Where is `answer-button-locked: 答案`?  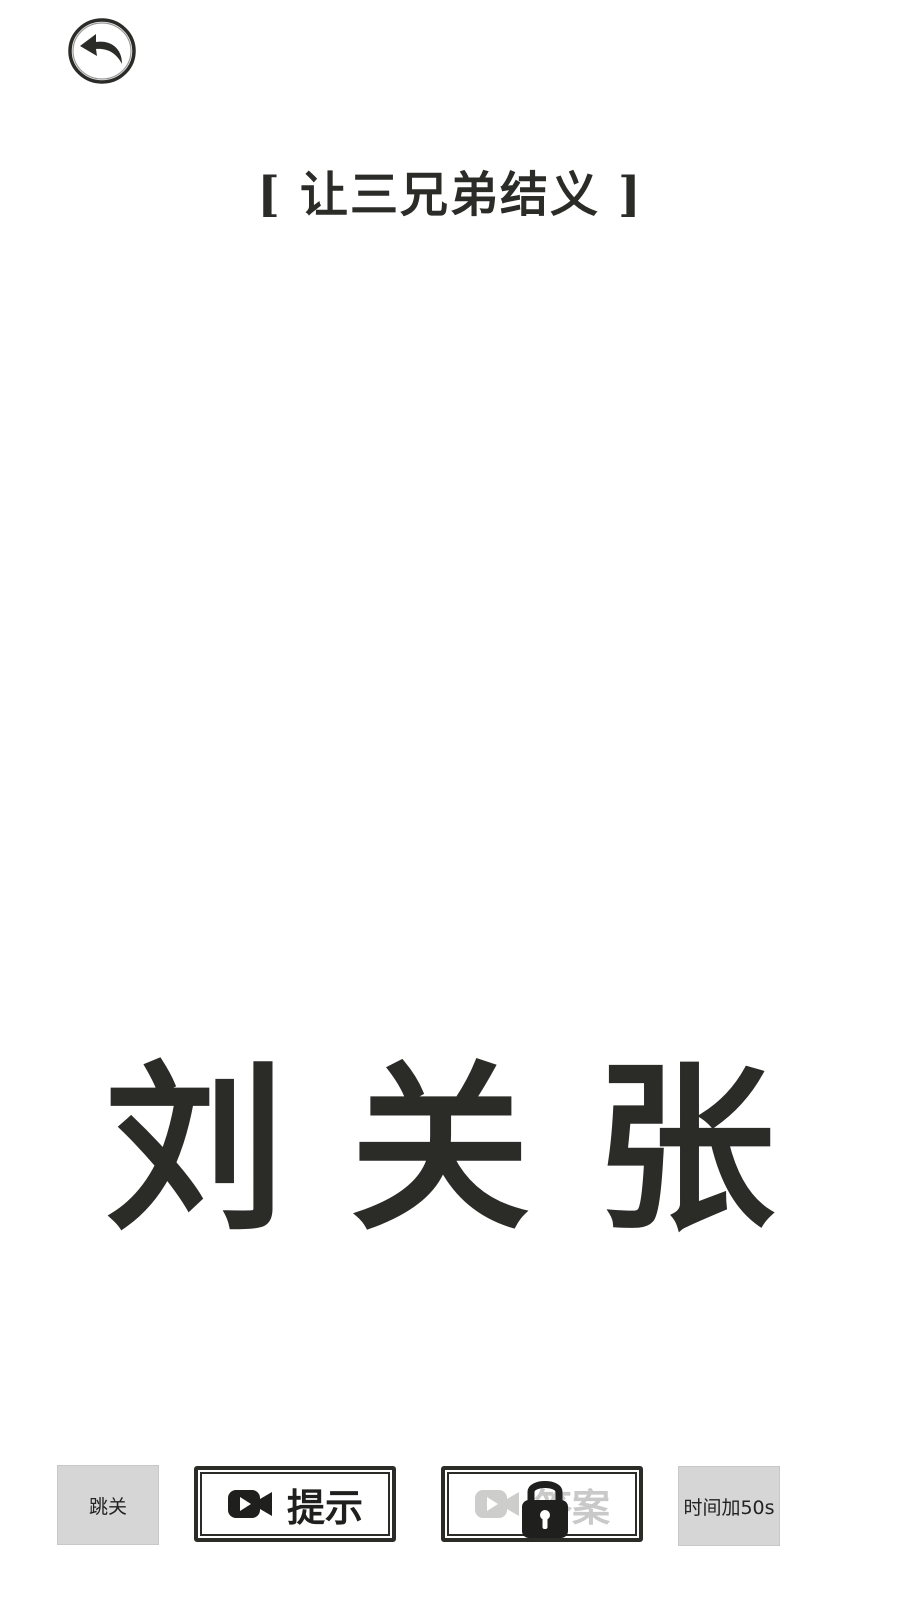 answer-button-locked: 答案 is located at coordinates (542, 1504).